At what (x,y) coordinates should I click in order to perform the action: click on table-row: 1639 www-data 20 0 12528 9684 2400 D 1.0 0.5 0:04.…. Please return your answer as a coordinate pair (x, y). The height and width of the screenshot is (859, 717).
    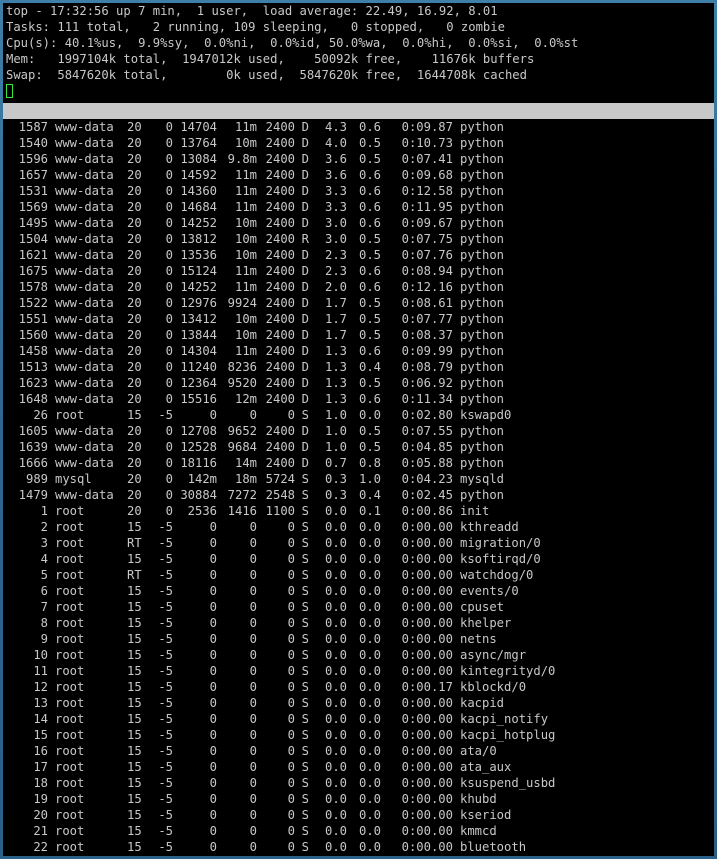
    Looking at the image, I should click on (358, 447).